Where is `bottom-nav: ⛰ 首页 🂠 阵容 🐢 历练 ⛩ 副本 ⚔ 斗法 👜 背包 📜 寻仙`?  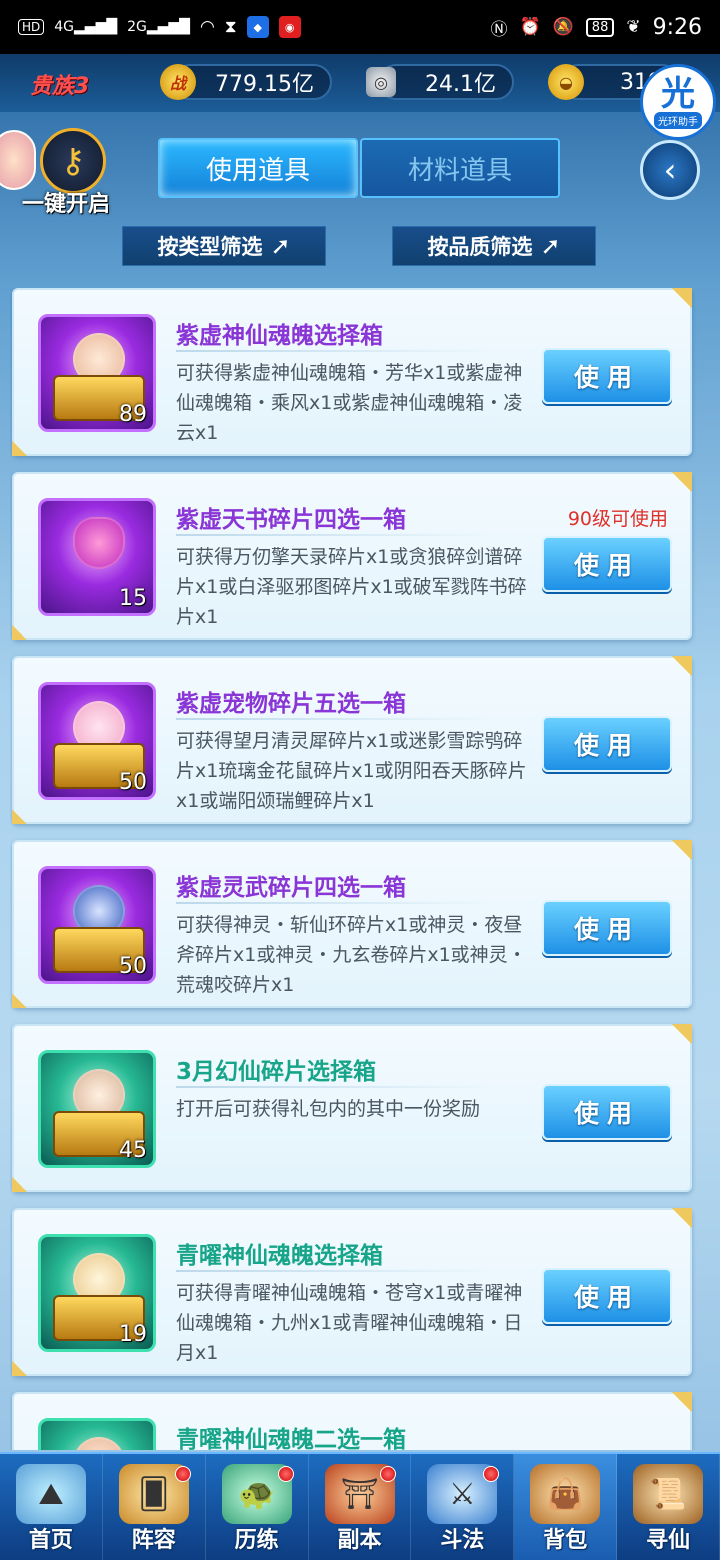
bottom-nav: ⛰ 首页 🂠 阵容 🐢 历练 ⛩ 副本 ⚔ 斗法 👜 背包 📜 寻仙 is located at coordinates (360, 1506).